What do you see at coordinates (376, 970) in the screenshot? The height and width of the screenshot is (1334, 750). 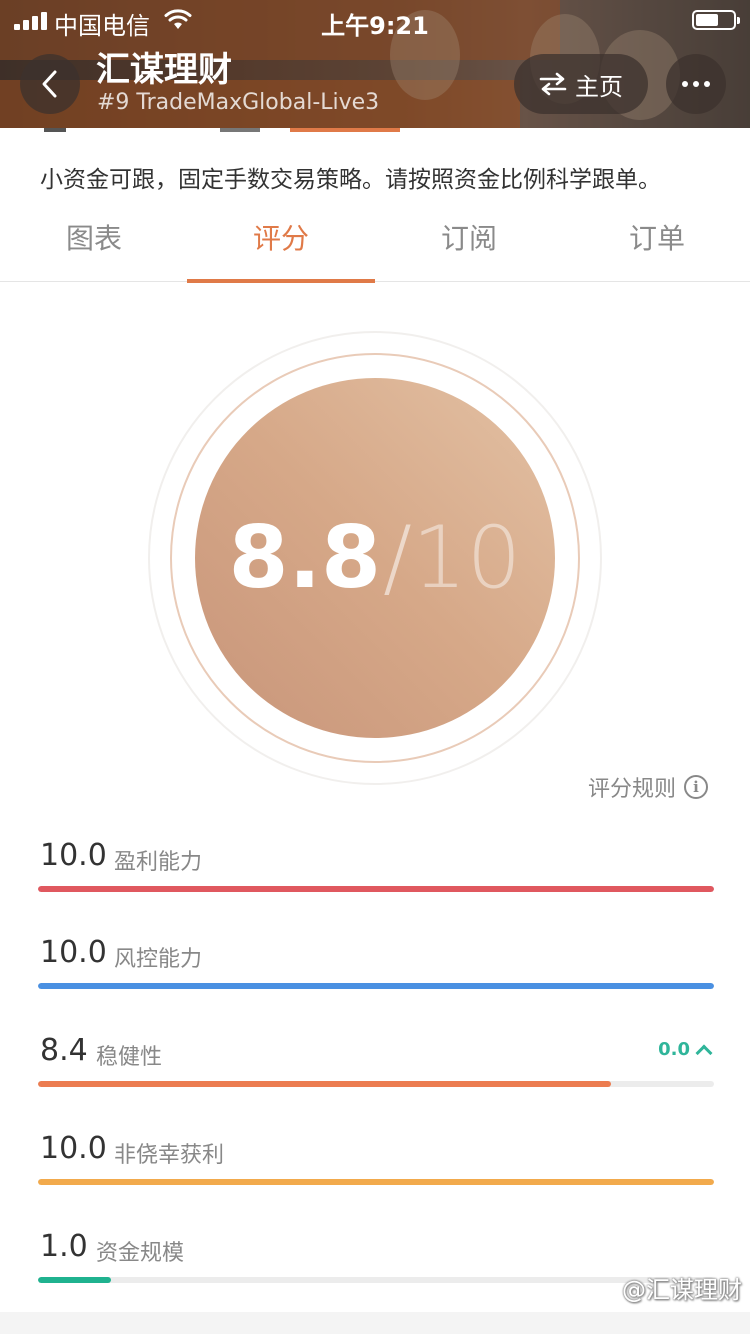 I see `metric-risk-control: 10.0 风控能力` at bounding box center [376, 970].